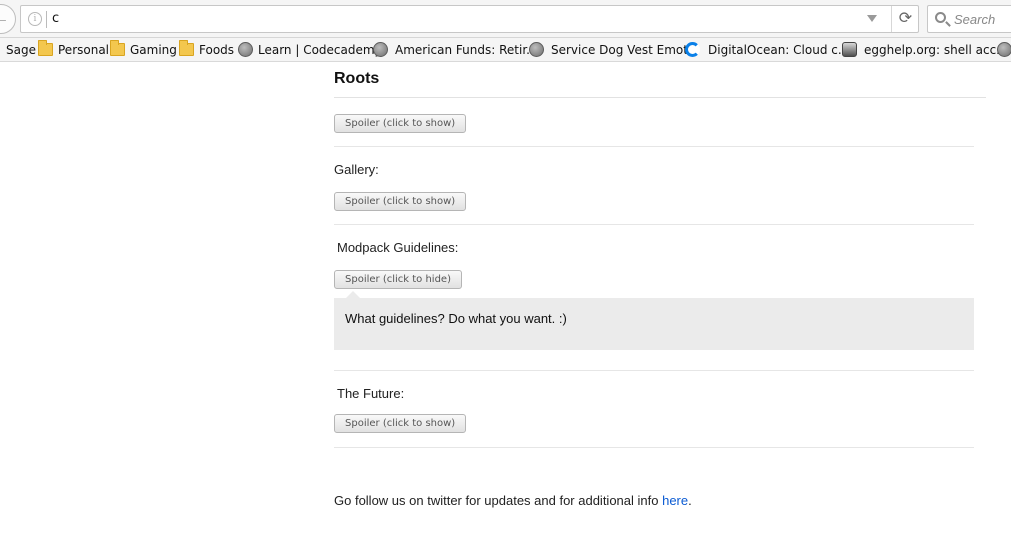 This screenshot has width=1011, height=553. What do you see at coordinates (456, 318) in the screenshot?
I see `spoiler-content-text: What guidelines? Do what you want. :)` at bounding box center [456, 318].